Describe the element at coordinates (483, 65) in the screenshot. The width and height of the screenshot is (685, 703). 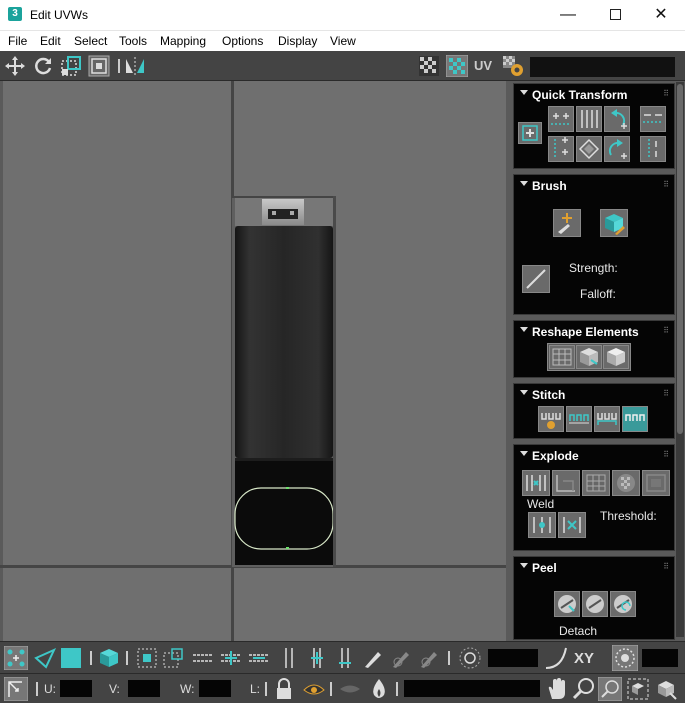
I see `uv-mode-label: UV` at that location.